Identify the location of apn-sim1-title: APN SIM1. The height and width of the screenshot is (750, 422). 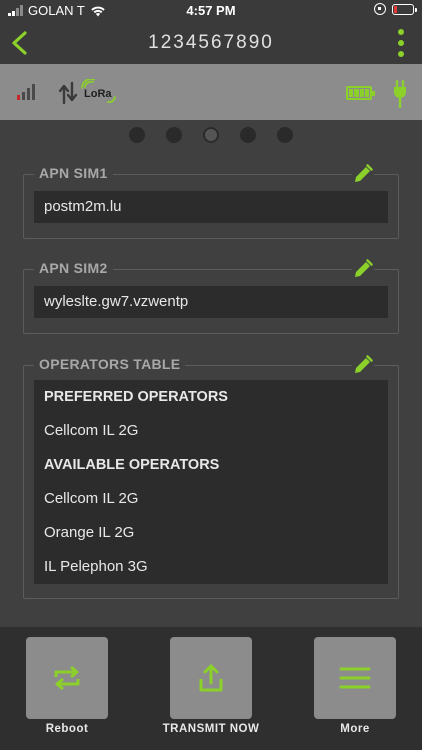
(73, 173).